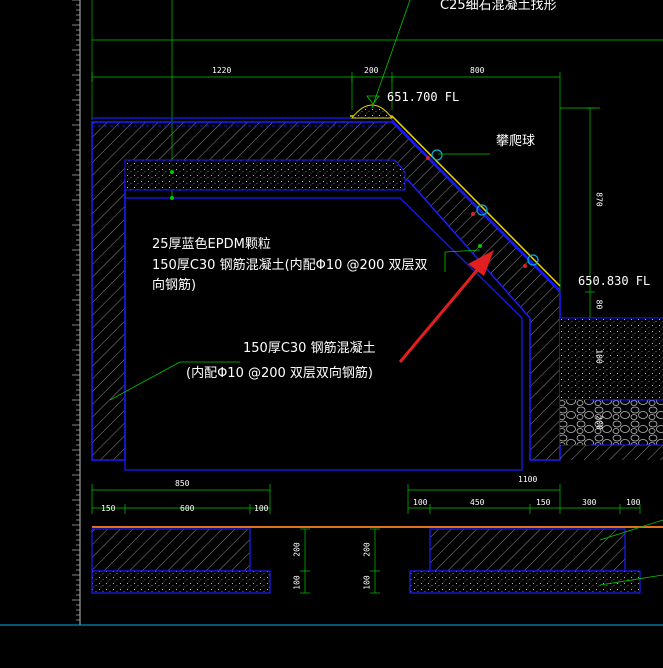 Image resolution: width=663 pixels, height=668 pixels. Describe the element at coordinates (76, 312) in the screenshot. I see `left-ruler` at that location.